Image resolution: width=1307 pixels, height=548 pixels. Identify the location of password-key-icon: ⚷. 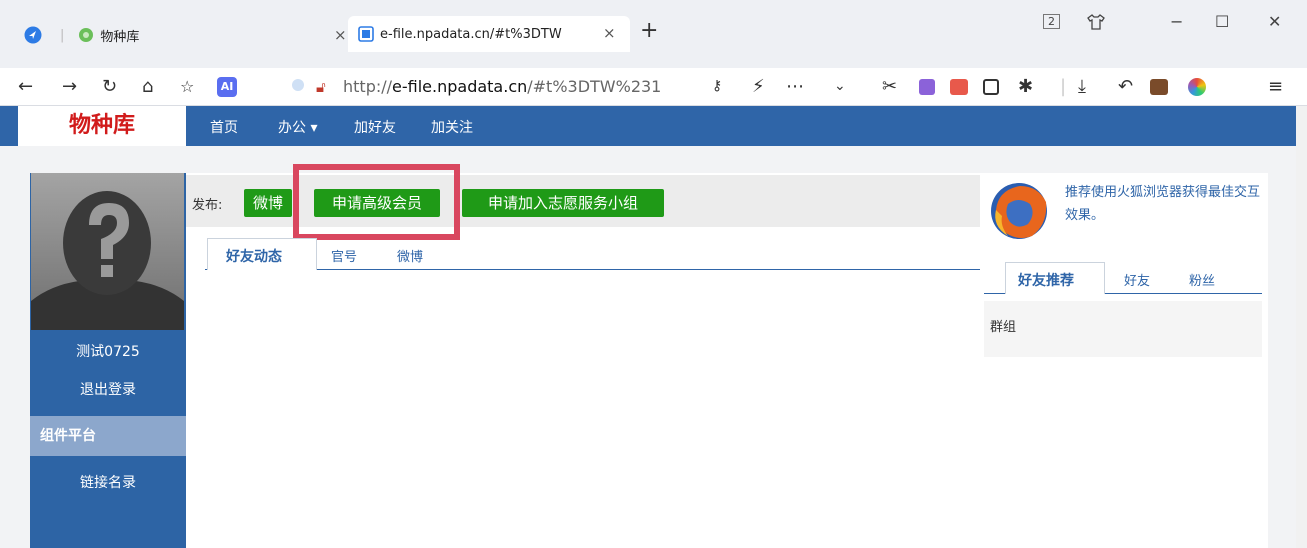
(717, 86).